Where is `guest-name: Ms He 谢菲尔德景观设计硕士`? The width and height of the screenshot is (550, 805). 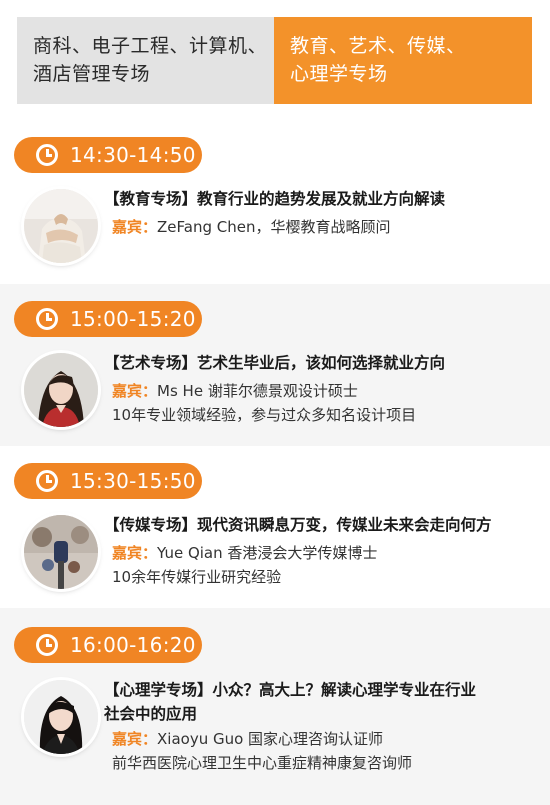
guest-name: Ms He 谢菲尔德景观设计硕士 is located at coordinates (257, 391).